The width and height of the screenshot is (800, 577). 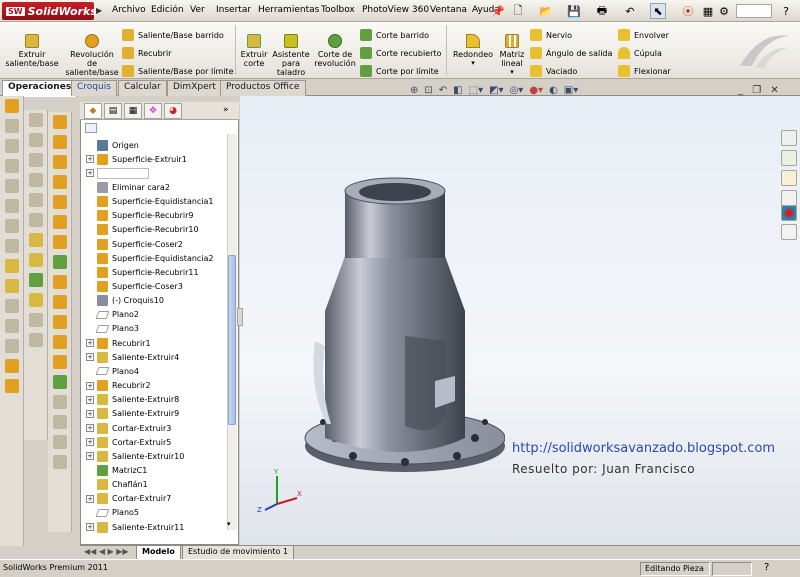 I want to click on tree-item: + Recubrir2, so click(x=118, y=386).